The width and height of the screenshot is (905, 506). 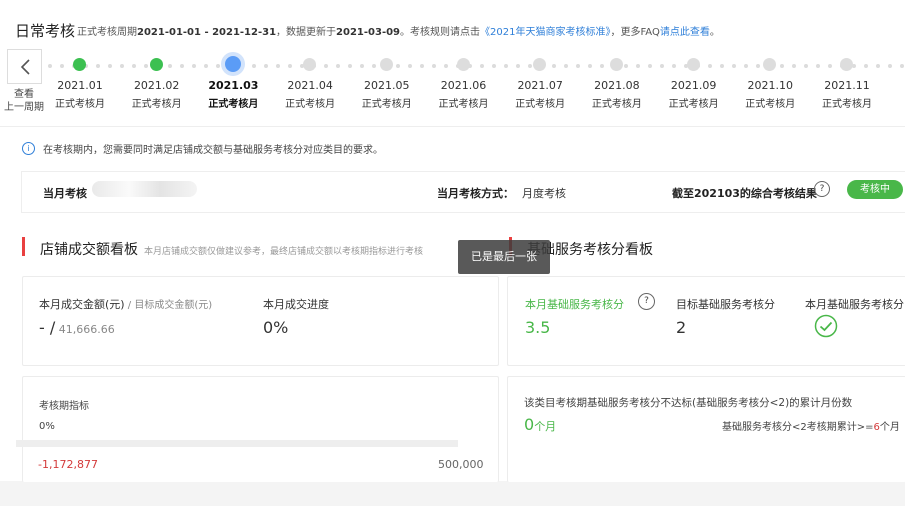 I want to click on month-date: 2021.06, so click(x=463, y=85).